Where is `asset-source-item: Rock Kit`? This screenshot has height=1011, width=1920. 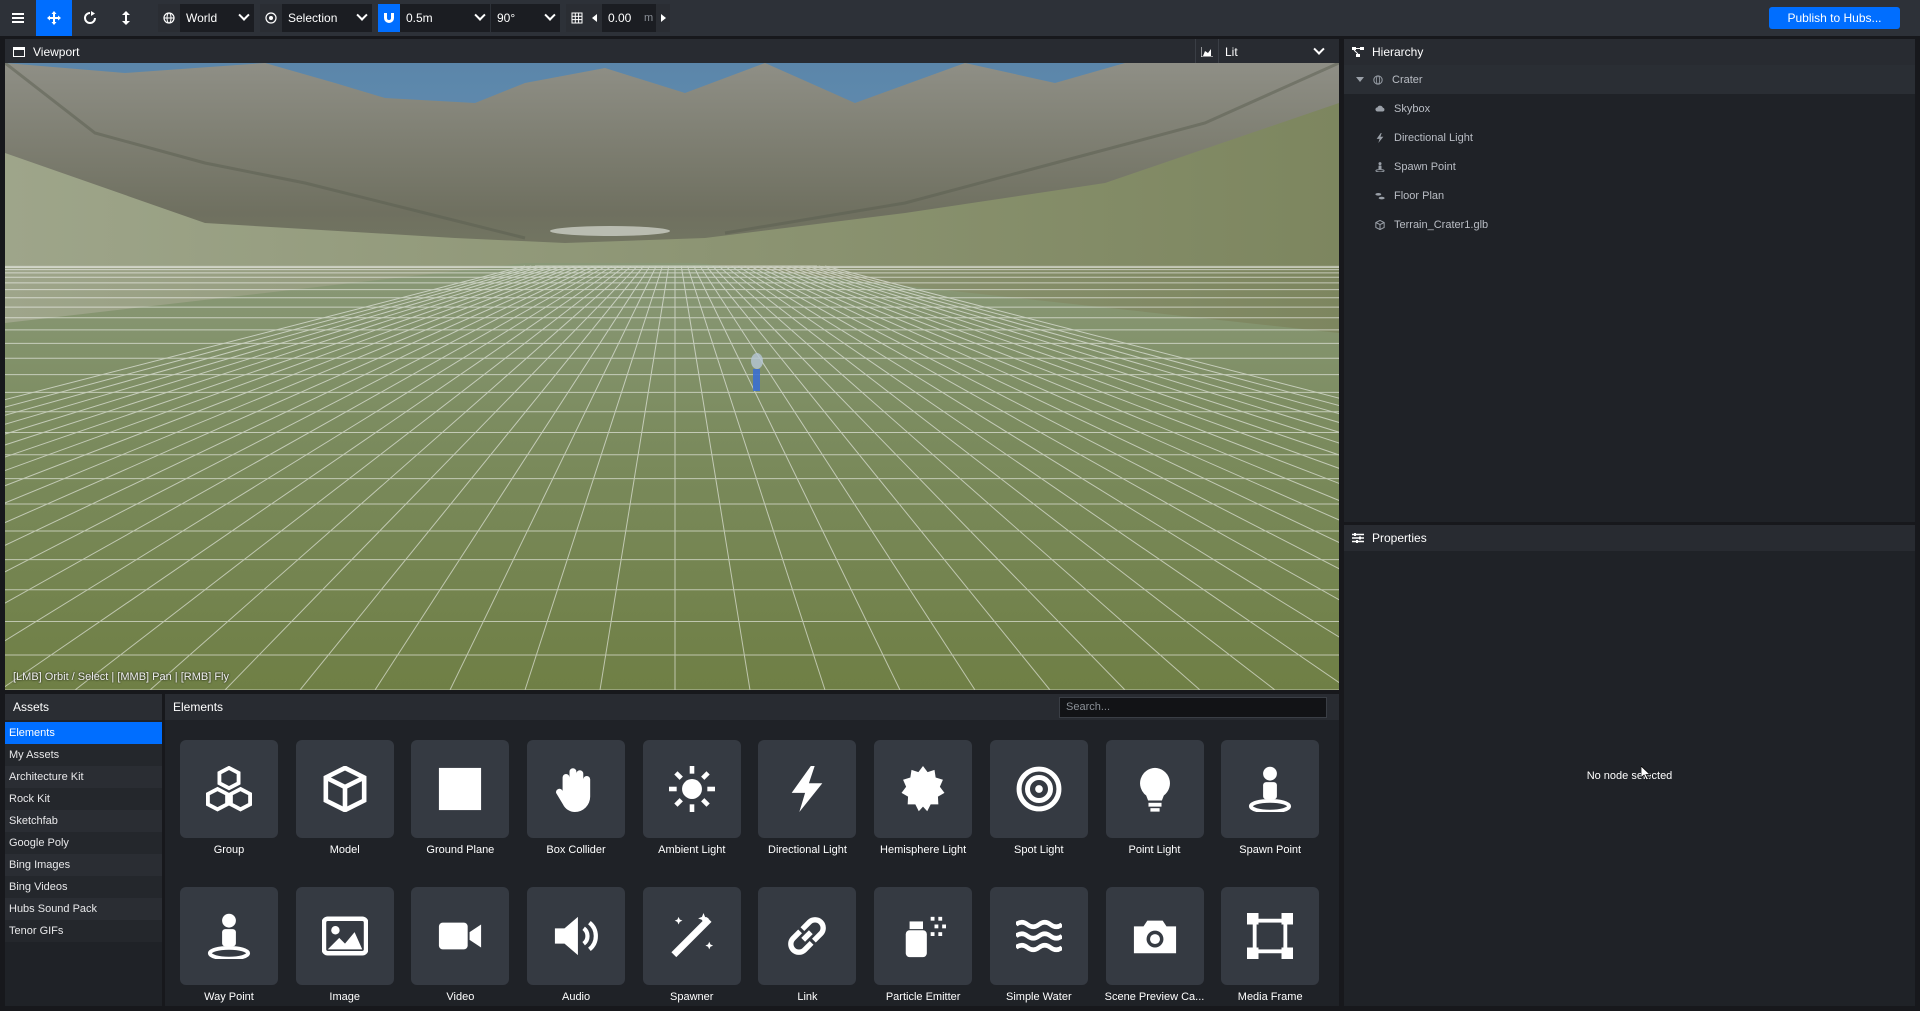 asset-source-item: Rock Kit is located at coordinates (83, 798).